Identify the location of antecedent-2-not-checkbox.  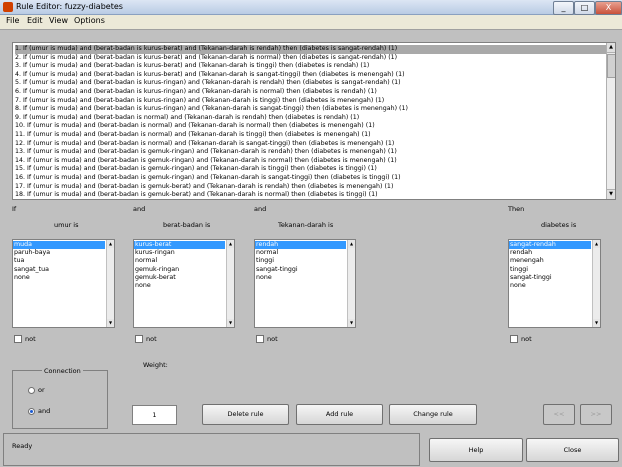
(139, 339).